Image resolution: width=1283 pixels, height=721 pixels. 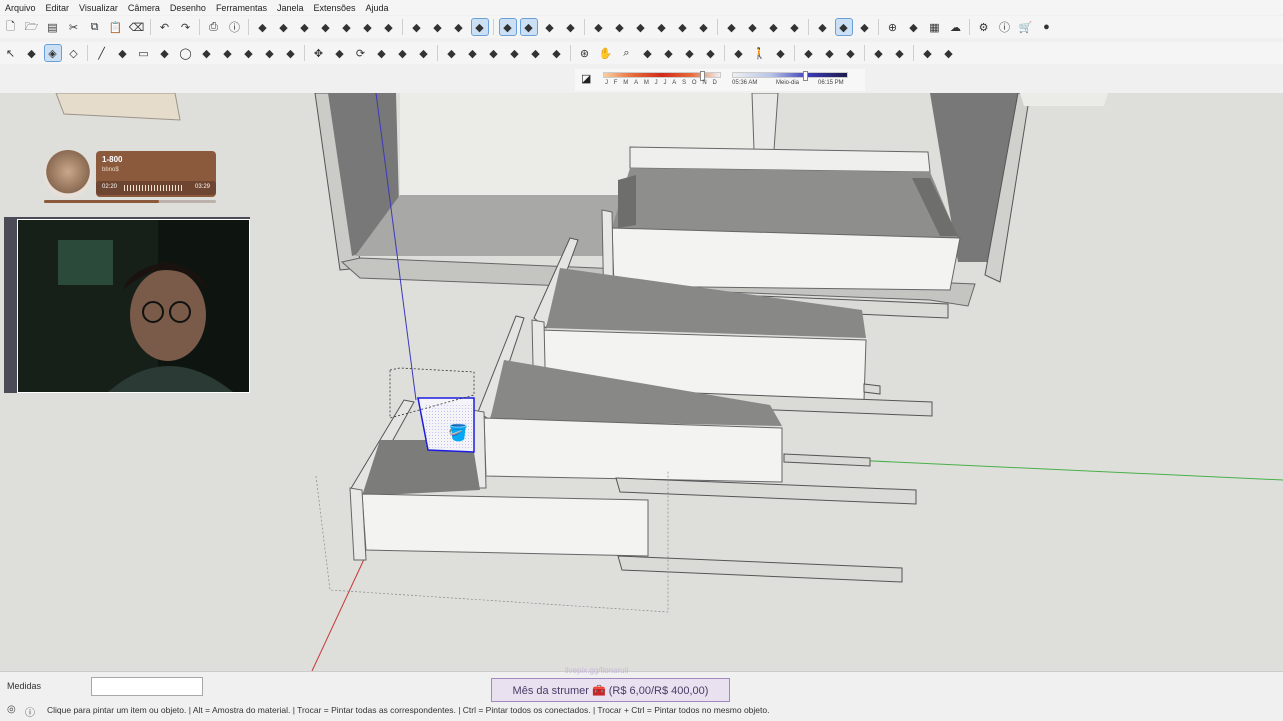 I want to click on iso-view-icon: ◆, so click(x=263, y=27).